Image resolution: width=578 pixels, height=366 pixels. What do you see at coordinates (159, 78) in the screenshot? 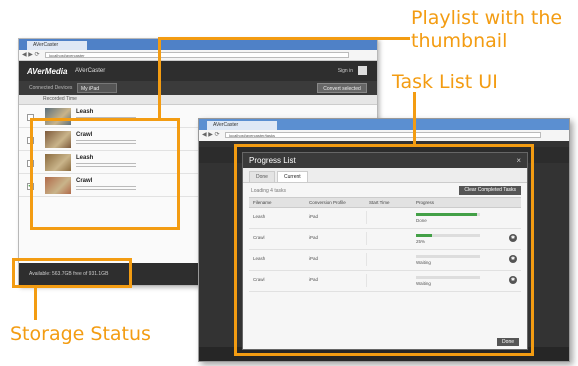
I see `playlist-callout-drop` at bounding box center [159, 78].